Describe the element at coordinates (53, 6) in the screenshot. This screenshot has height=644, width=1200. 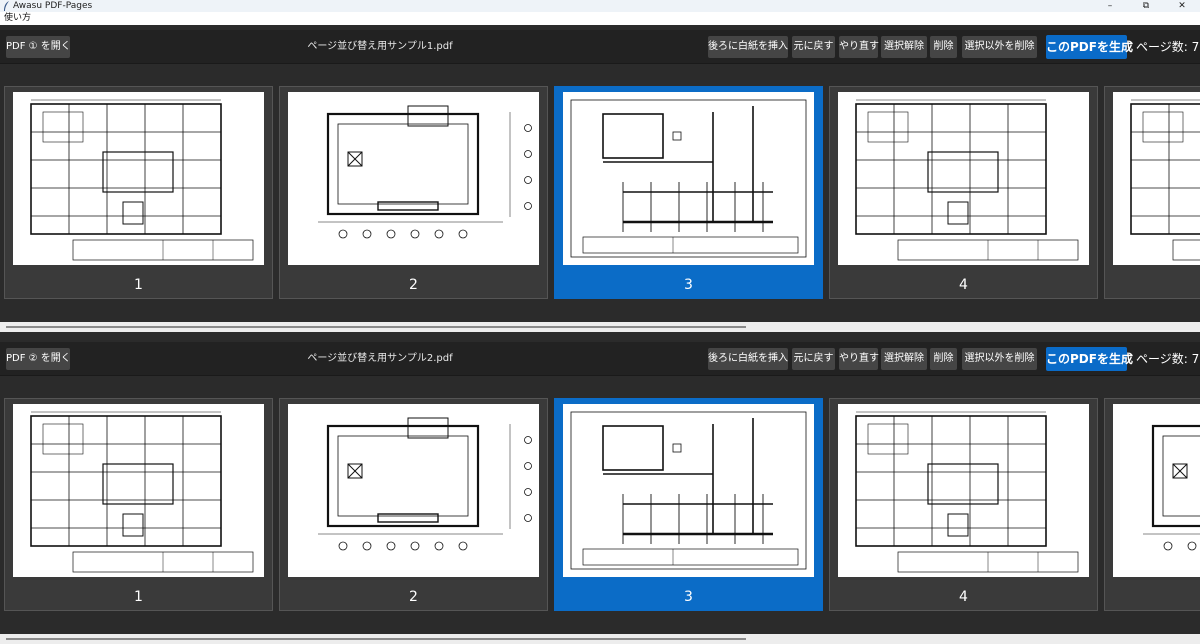
I see `window-title: Awasu PDF-Pages` at that location.